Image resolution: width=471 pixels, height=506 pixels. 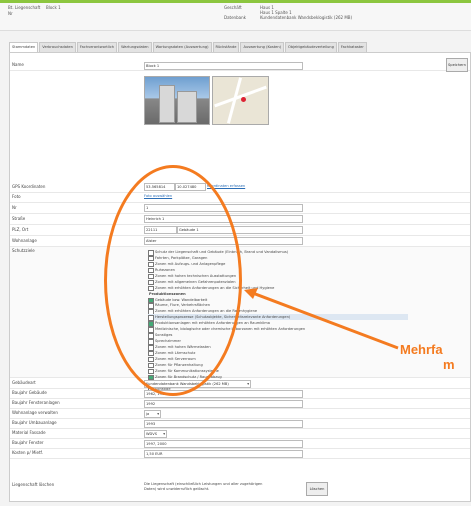 What do you see at coordinates (233, 7) in the screenshot?
I see `header-right-label: Geschäft` at bounding box center [233, 7].